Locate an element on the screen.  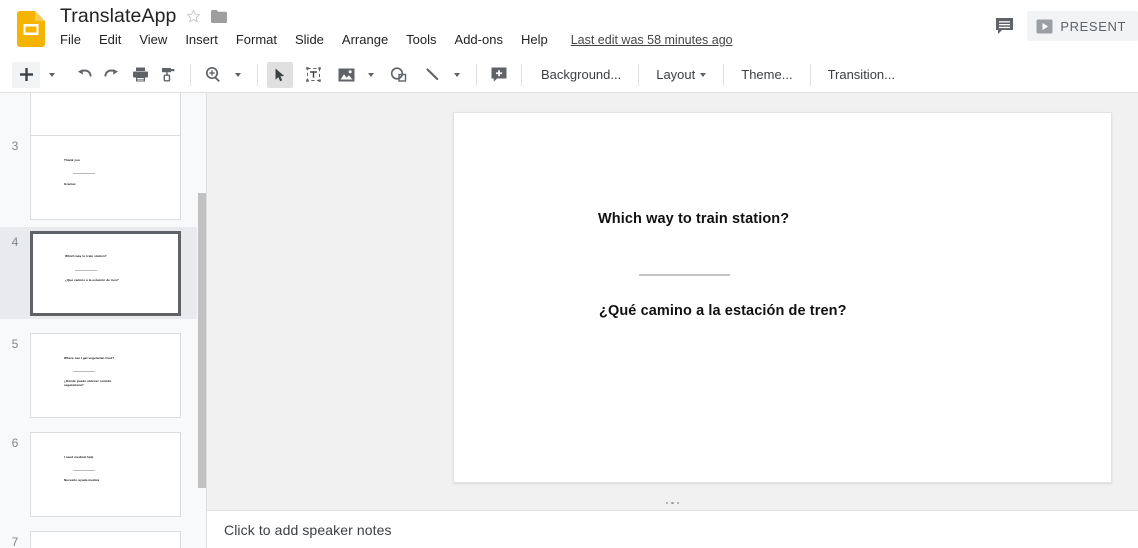
line-icon is located at coordinates (431, 74).